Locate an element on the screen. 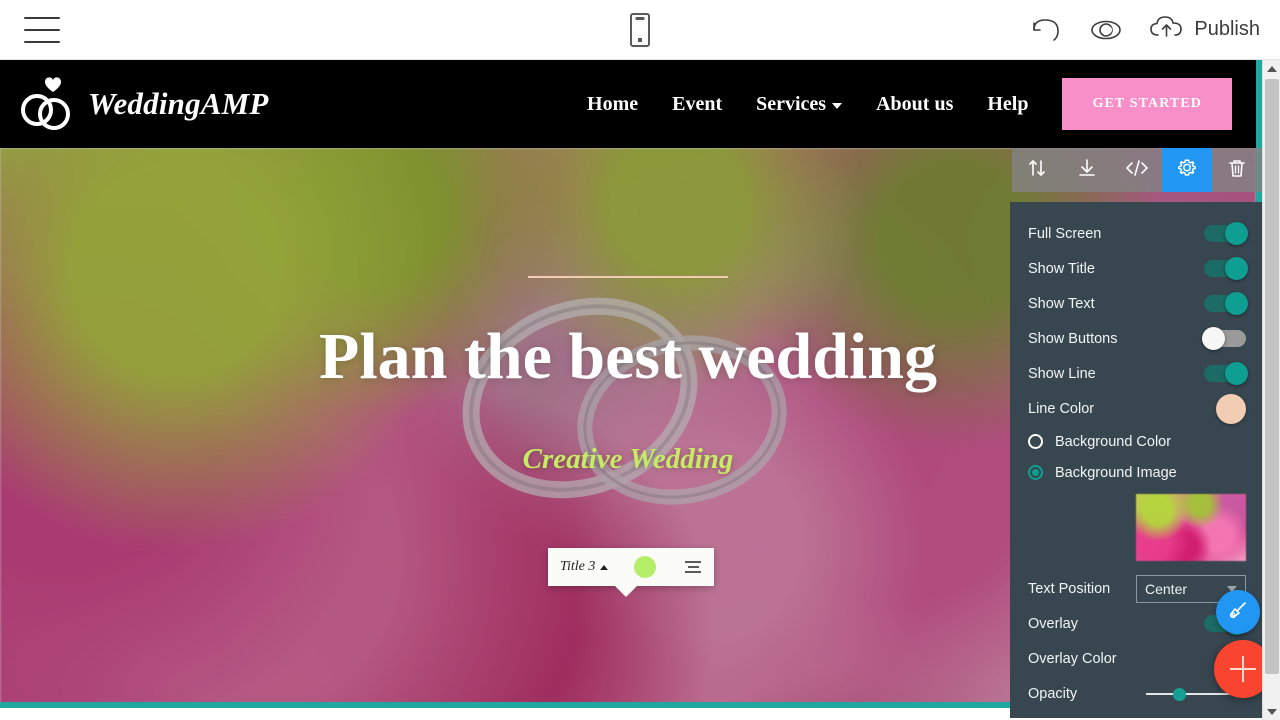  nav-item-about-us: About us is located at coordinates (914, 104).